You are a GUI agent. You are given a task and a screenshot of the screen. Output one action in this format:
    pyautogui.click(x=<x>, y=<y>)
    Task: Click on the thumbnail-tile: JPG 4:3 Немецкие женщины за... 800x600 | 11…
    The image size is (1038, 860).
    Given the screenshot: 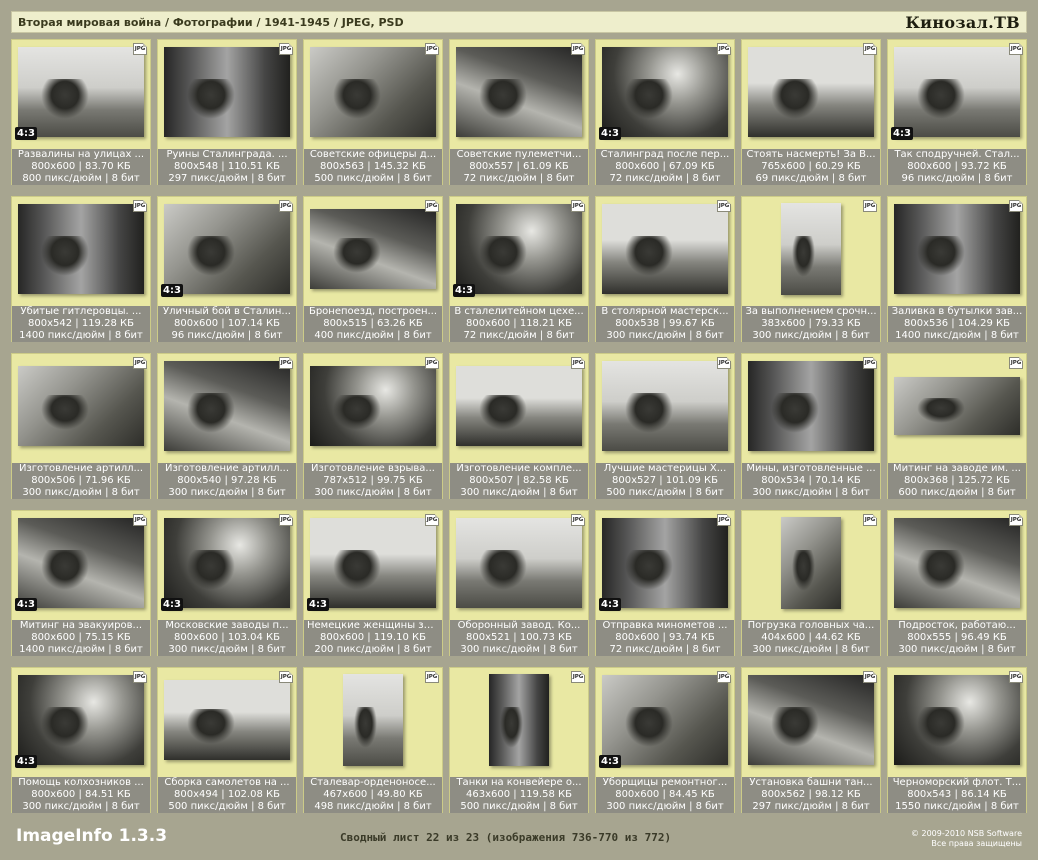 What is the action you would take?
    pyautogui.click(x=373, y=583)
    